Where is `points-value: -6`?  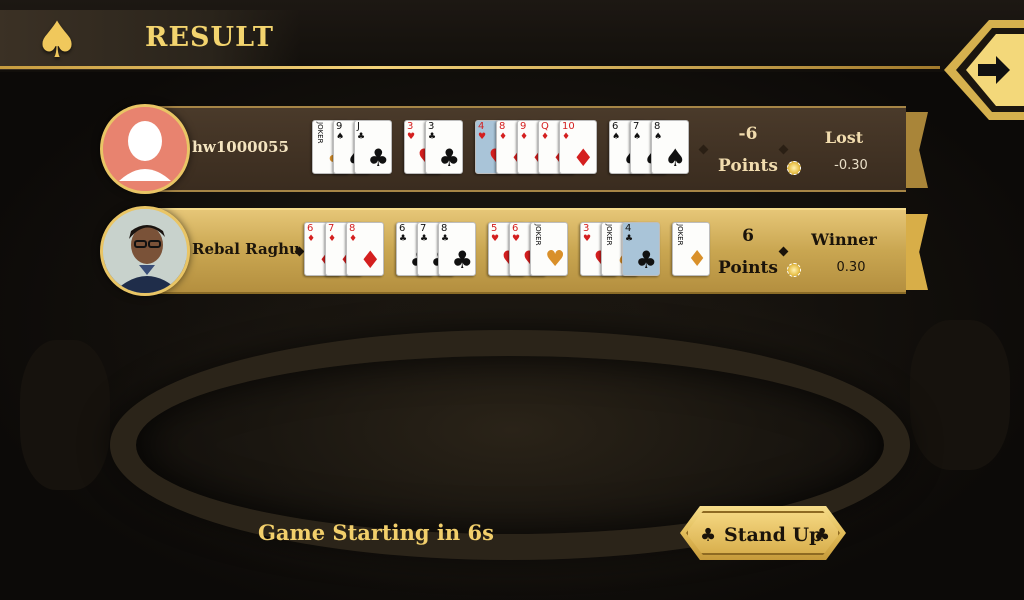
points-value: -6 is located at coordinates (748, 134).